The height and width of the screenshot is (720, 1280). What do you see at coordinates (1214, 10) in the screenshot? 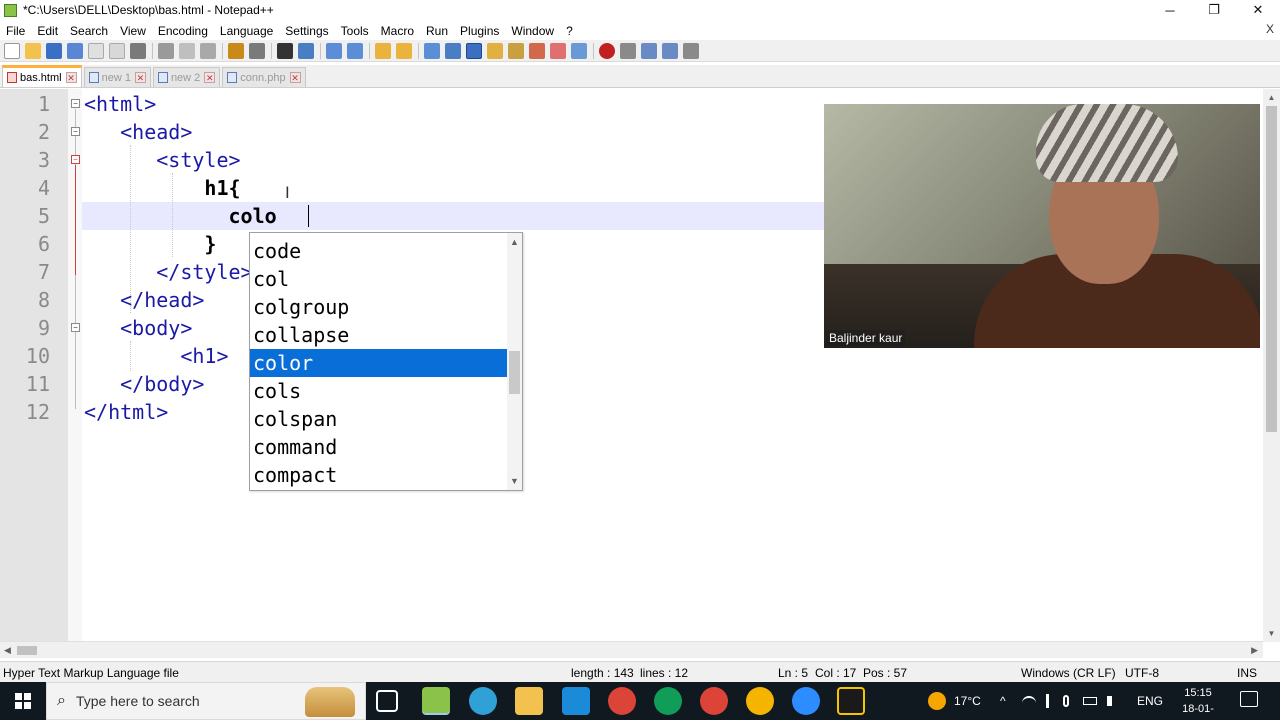
I see `restore-button: ❐` at bounding box center [1214, 10].